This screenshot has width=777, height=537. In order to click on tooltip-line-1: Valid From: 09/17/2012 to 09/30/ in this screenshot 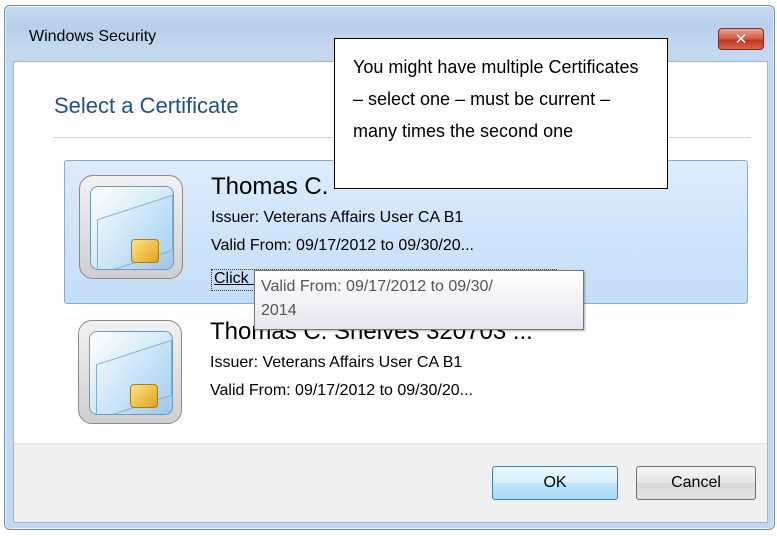, I will do `click(377, 286)`.